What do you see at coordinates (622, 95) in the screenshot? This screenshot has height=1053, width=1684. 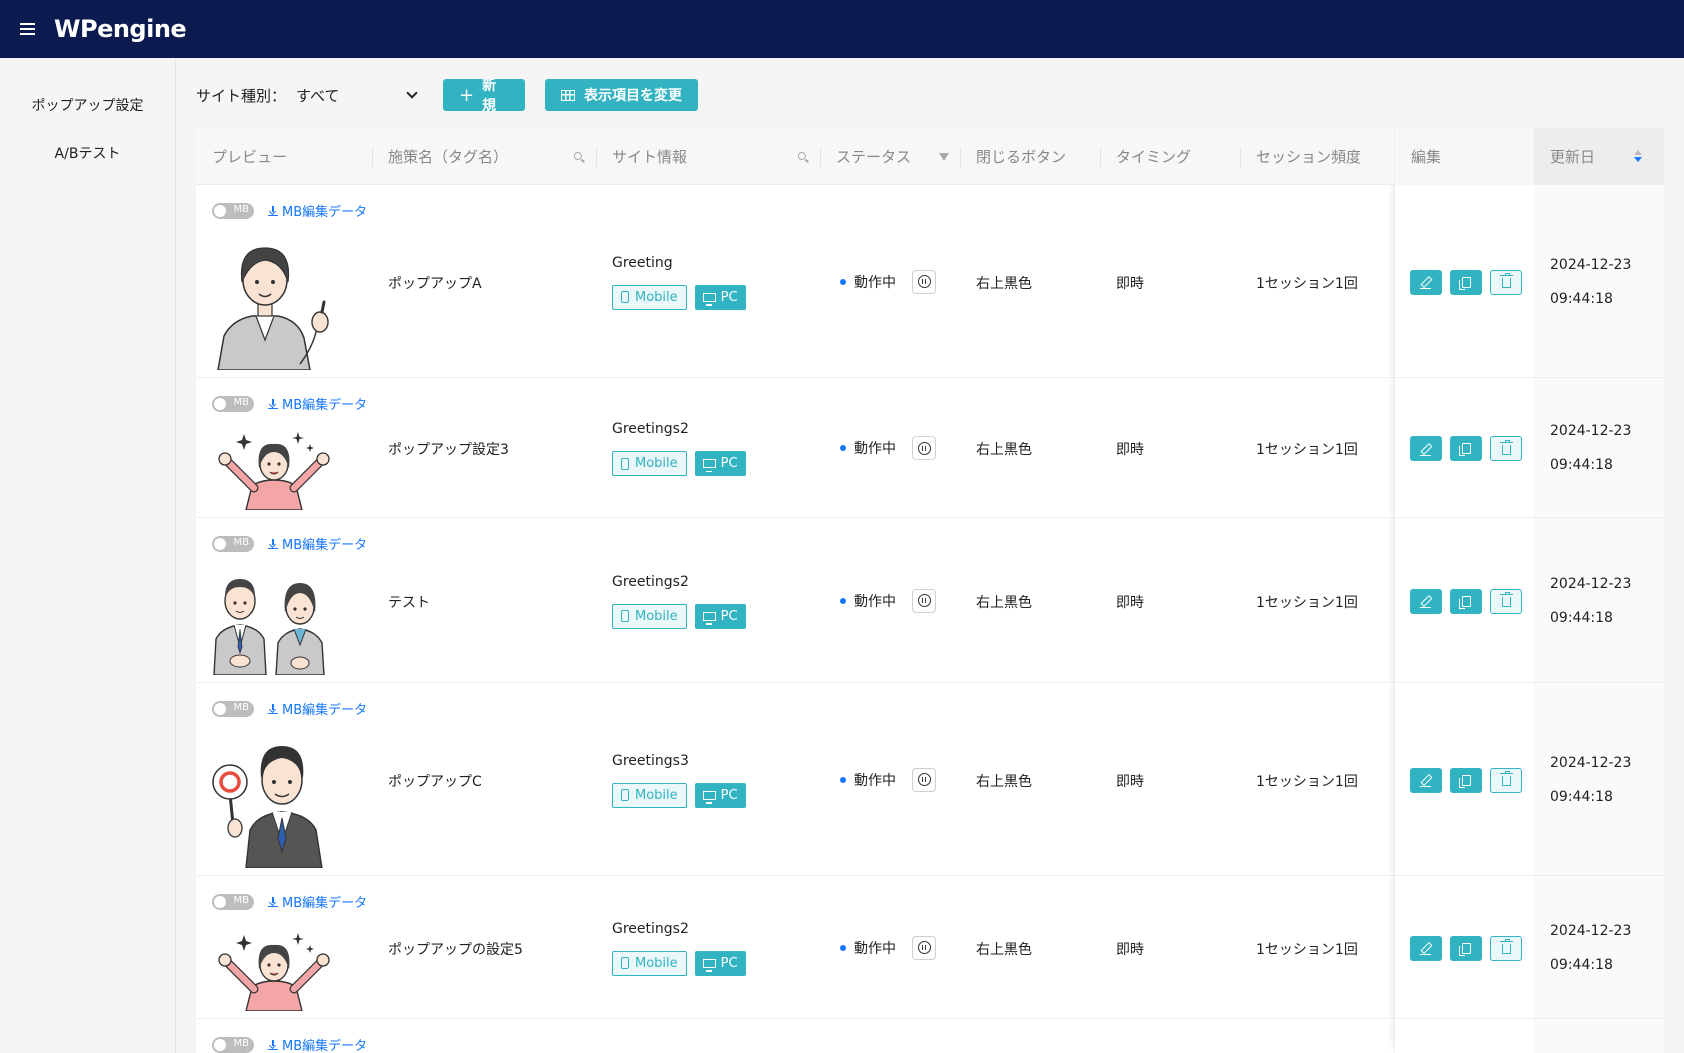 I see `change-columns-button: 表示項目を変更` at bounding box center [622, 95].